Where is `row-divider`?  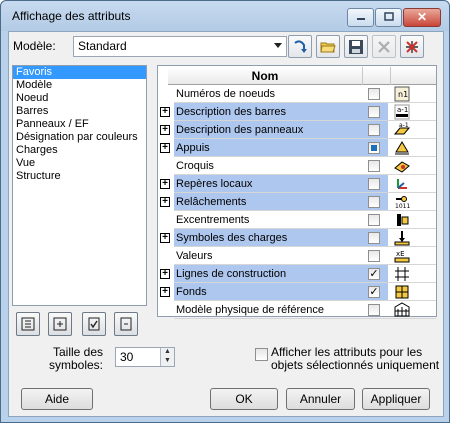
row-divider is located at coordinates (305, 318).